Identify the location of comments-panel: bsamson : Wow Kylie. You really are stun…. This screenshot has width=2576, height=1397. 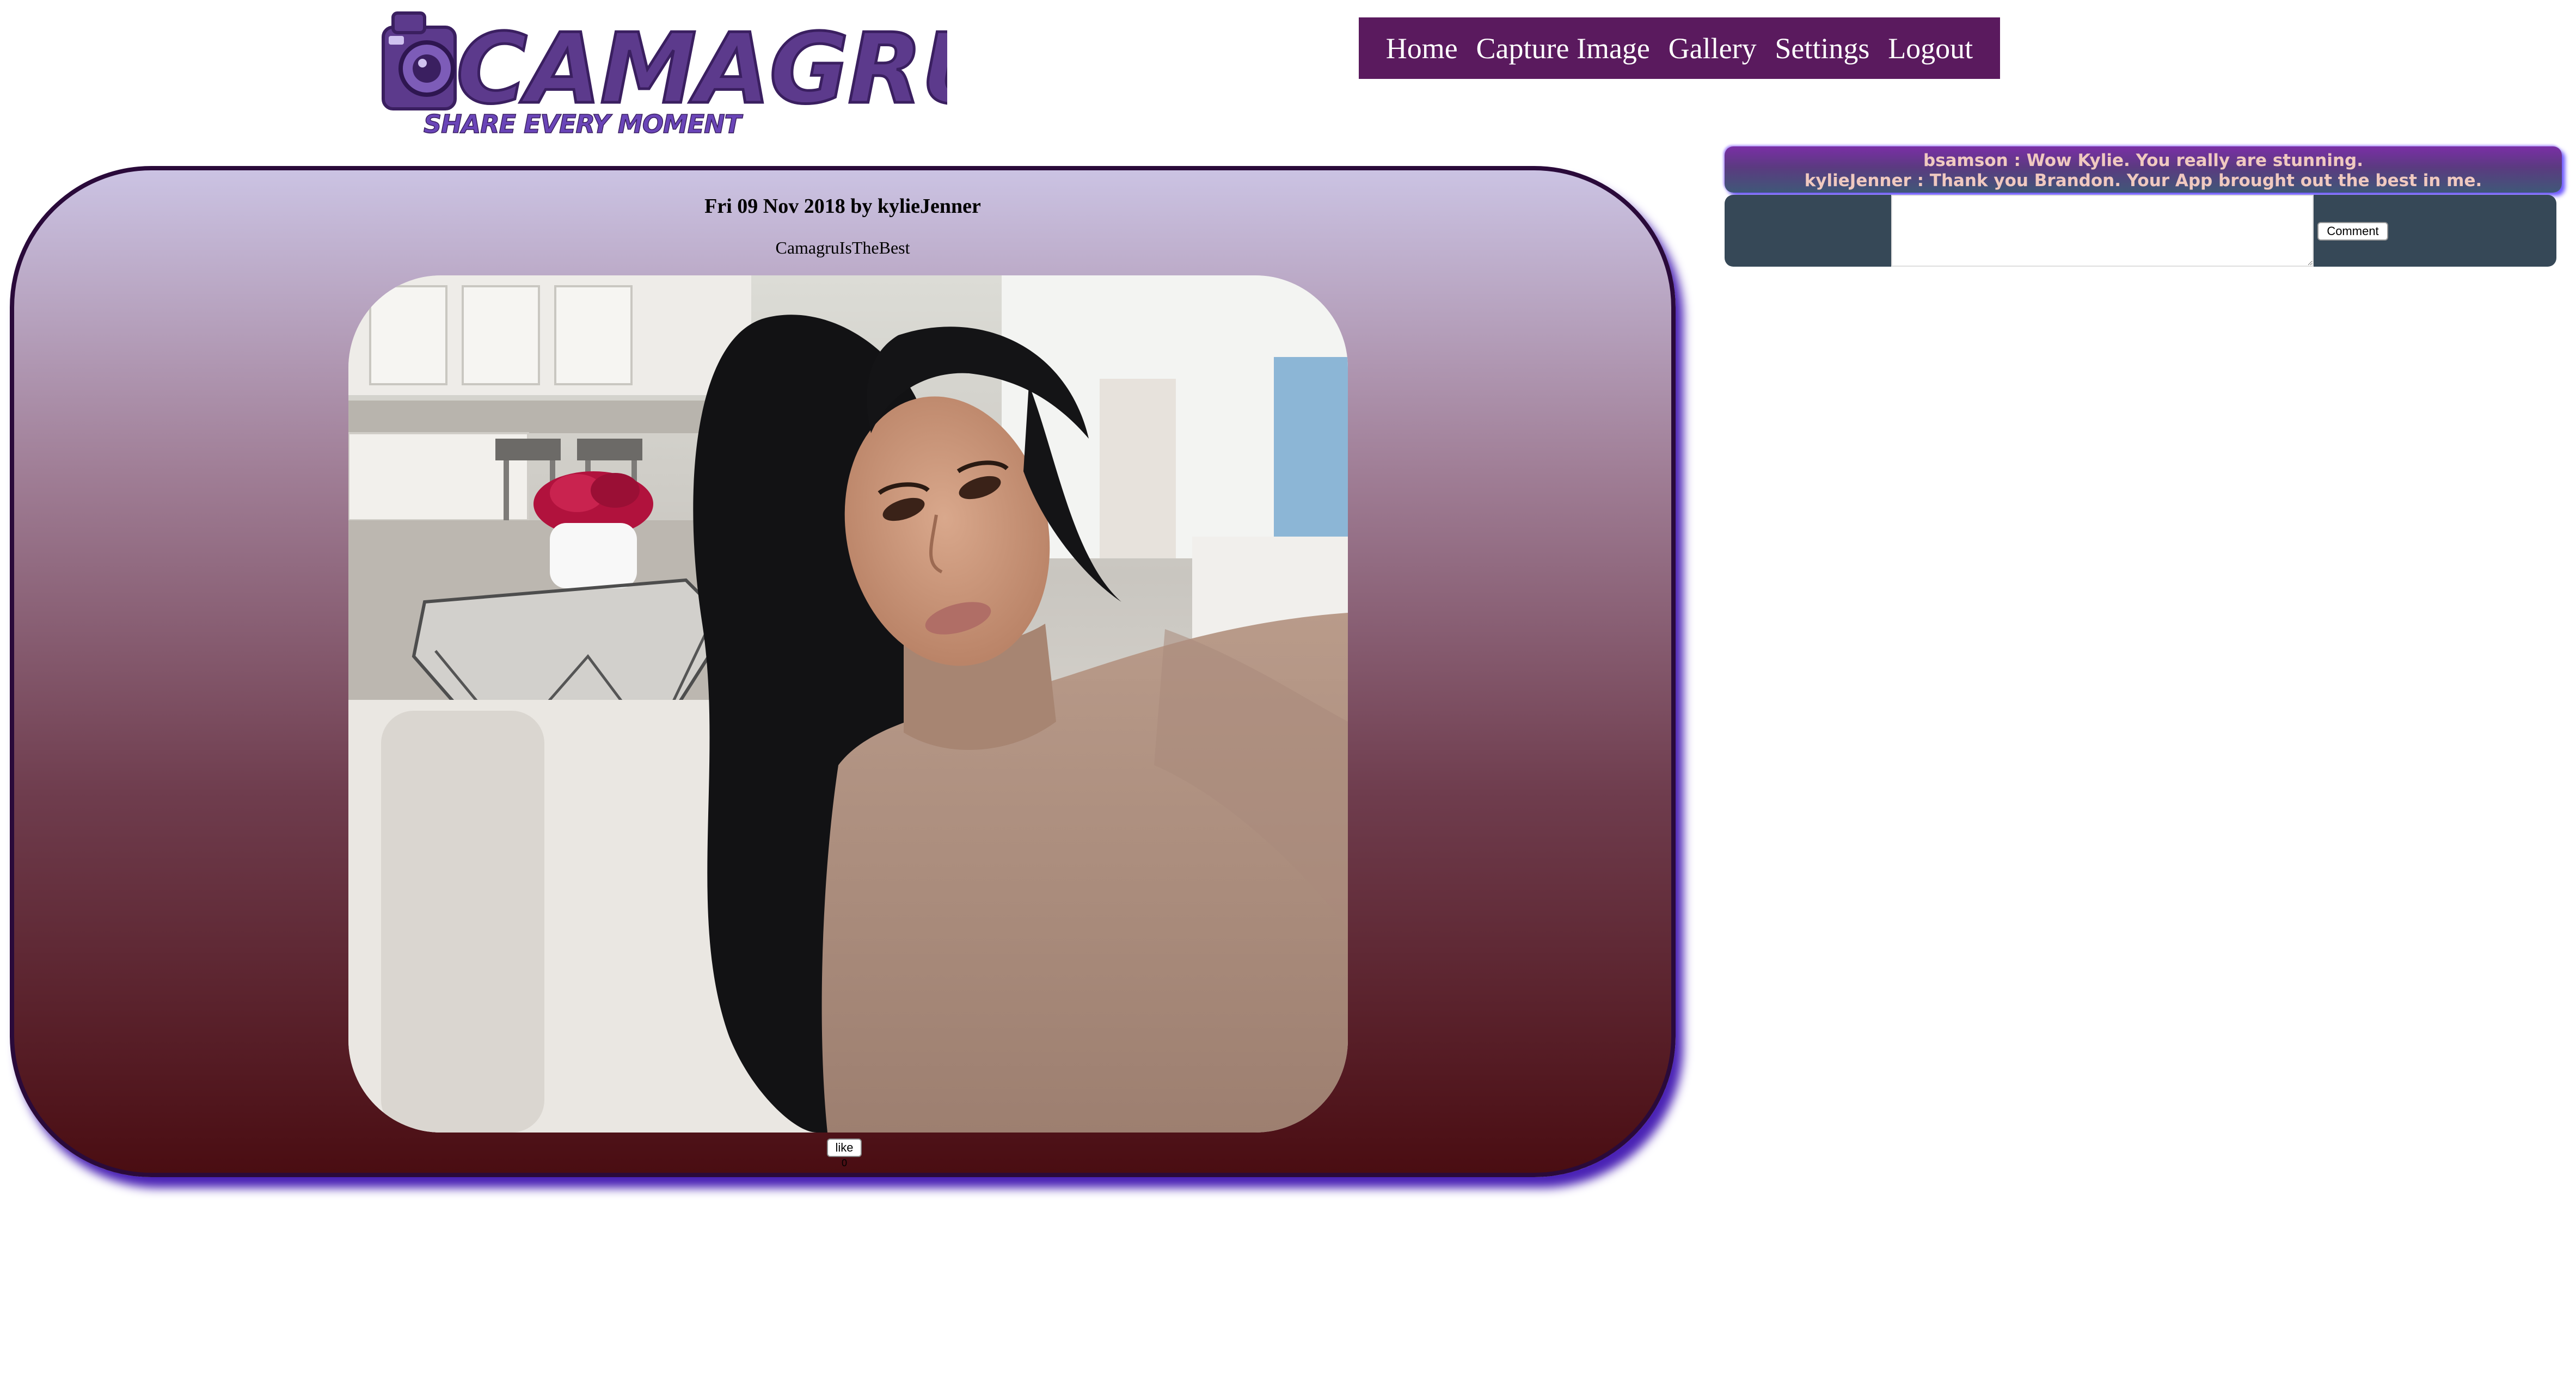
(2143, 169).